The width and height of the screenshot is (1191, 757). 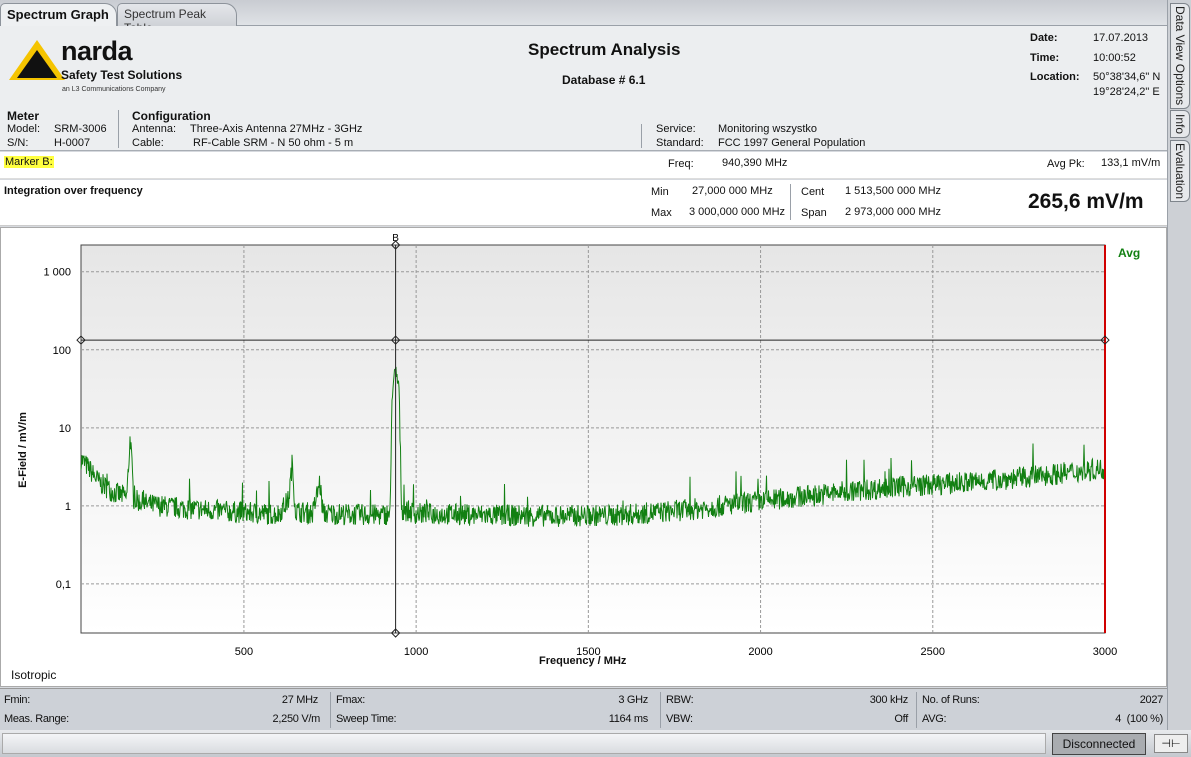 What do you see at coordinates (29, 162) in the screenshot?
I see `marker-label: Marker B:` at bounding box center [29, 162].